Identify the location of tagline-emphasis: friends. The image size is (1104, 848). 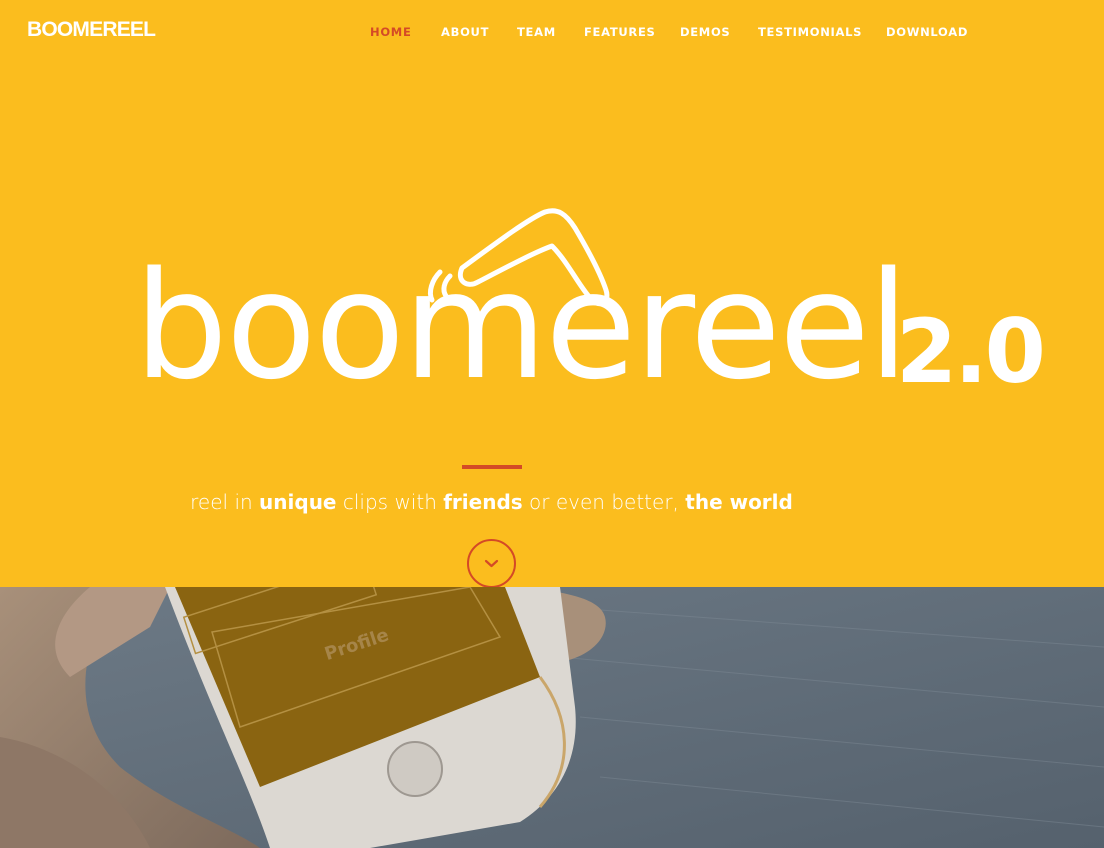
(483, 502).